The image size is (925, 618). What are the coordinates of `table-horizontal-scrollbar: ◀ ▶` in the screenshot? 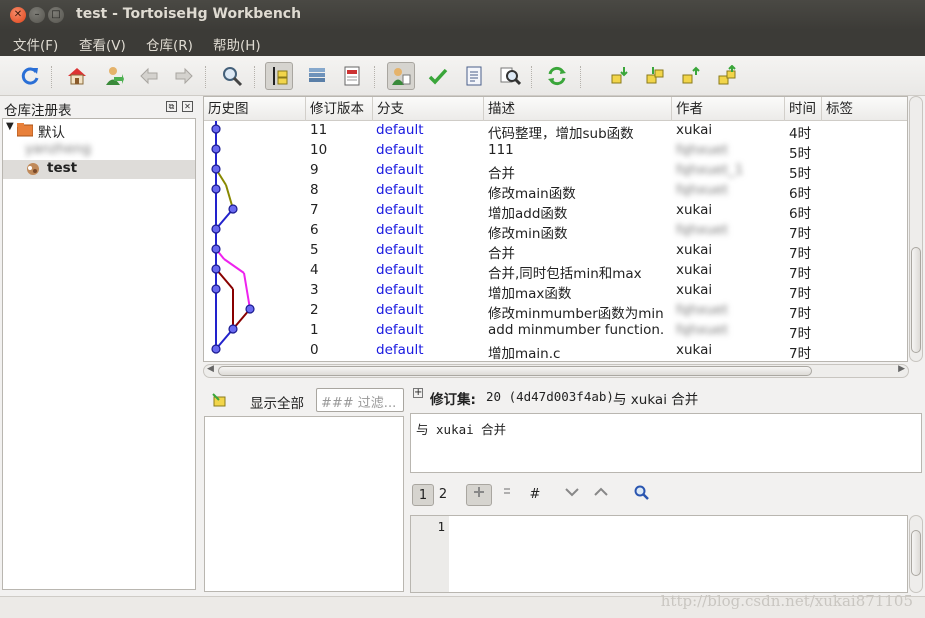 It's located at (556, 371).